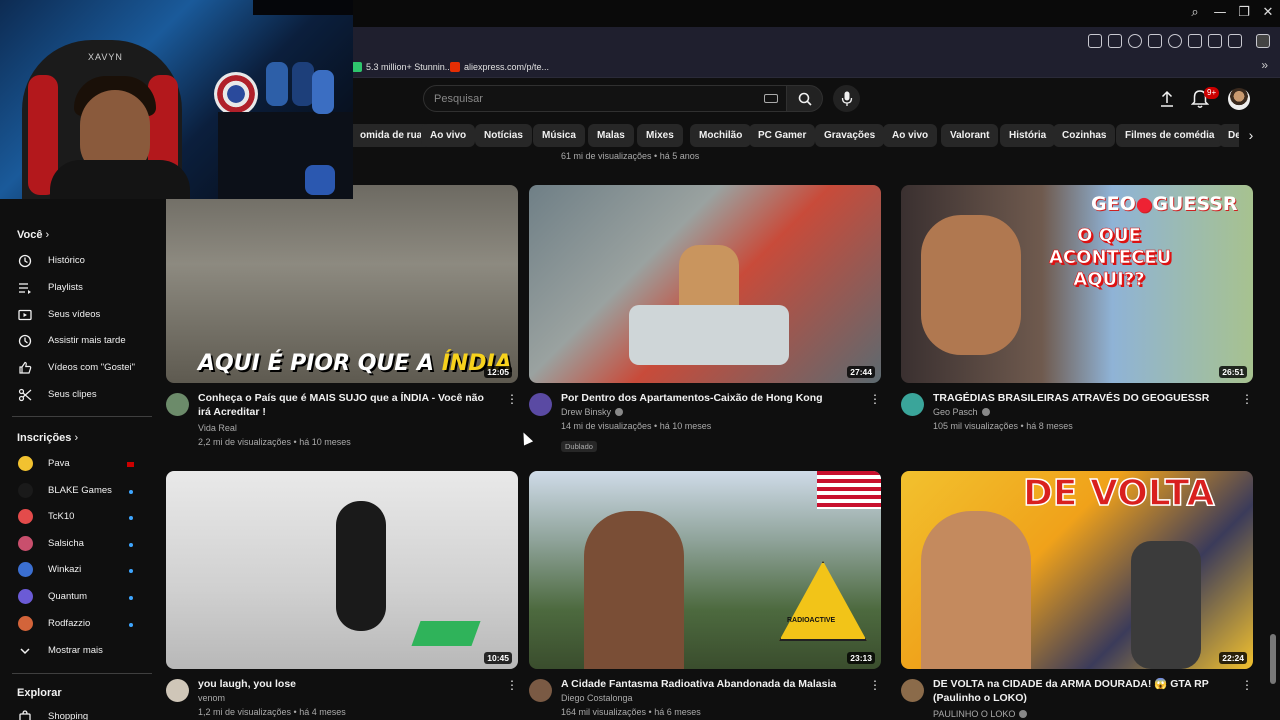 The height and width of the screenshot is (720, 1280). Describe the element at coordinates (1263, 41) in the screenshot. I see `profile-icon` at that location.